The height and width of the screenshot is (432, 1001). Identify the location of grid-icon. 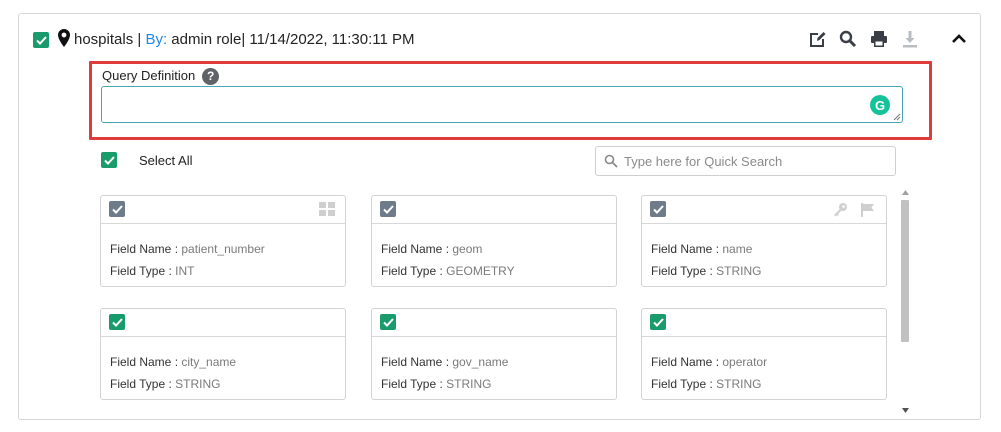
(327, 211).